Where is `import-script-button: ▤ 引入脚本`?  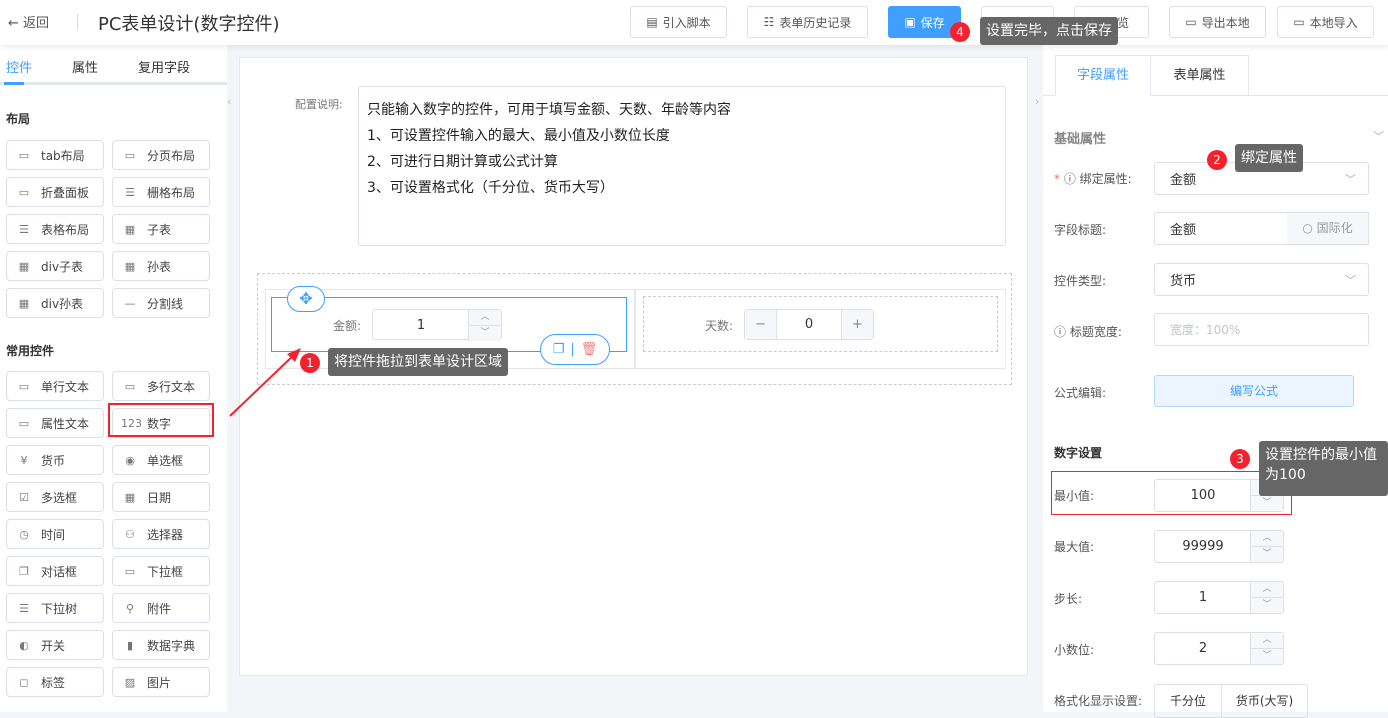 import-script-button: ▤ 引入脚本 is located at coordinates (678, 22).